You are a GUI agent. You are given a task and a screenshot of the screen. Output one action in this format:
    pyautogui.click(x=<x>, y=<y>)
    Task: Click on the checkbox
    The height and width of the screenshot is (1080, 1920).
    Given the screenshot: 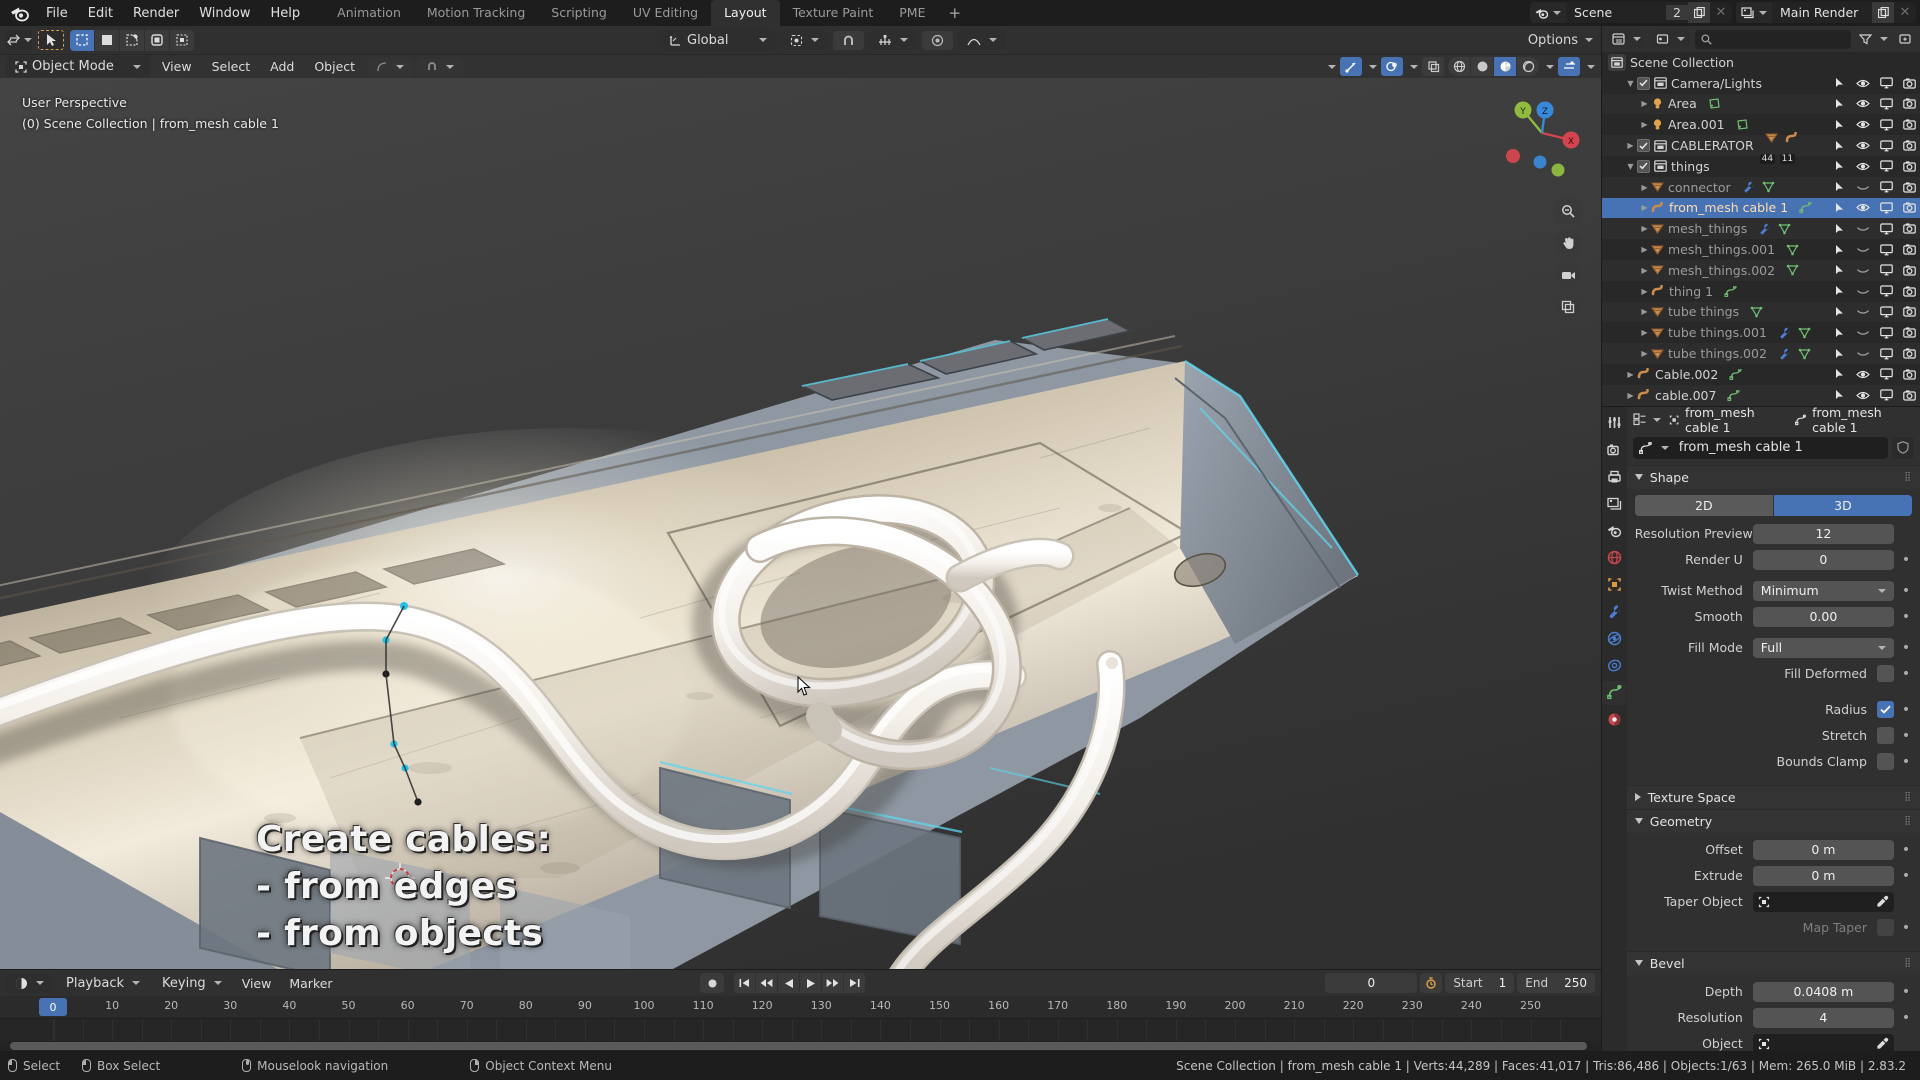 What is the action you would take?
    pyautogui.click(x=1885, y=674)
    